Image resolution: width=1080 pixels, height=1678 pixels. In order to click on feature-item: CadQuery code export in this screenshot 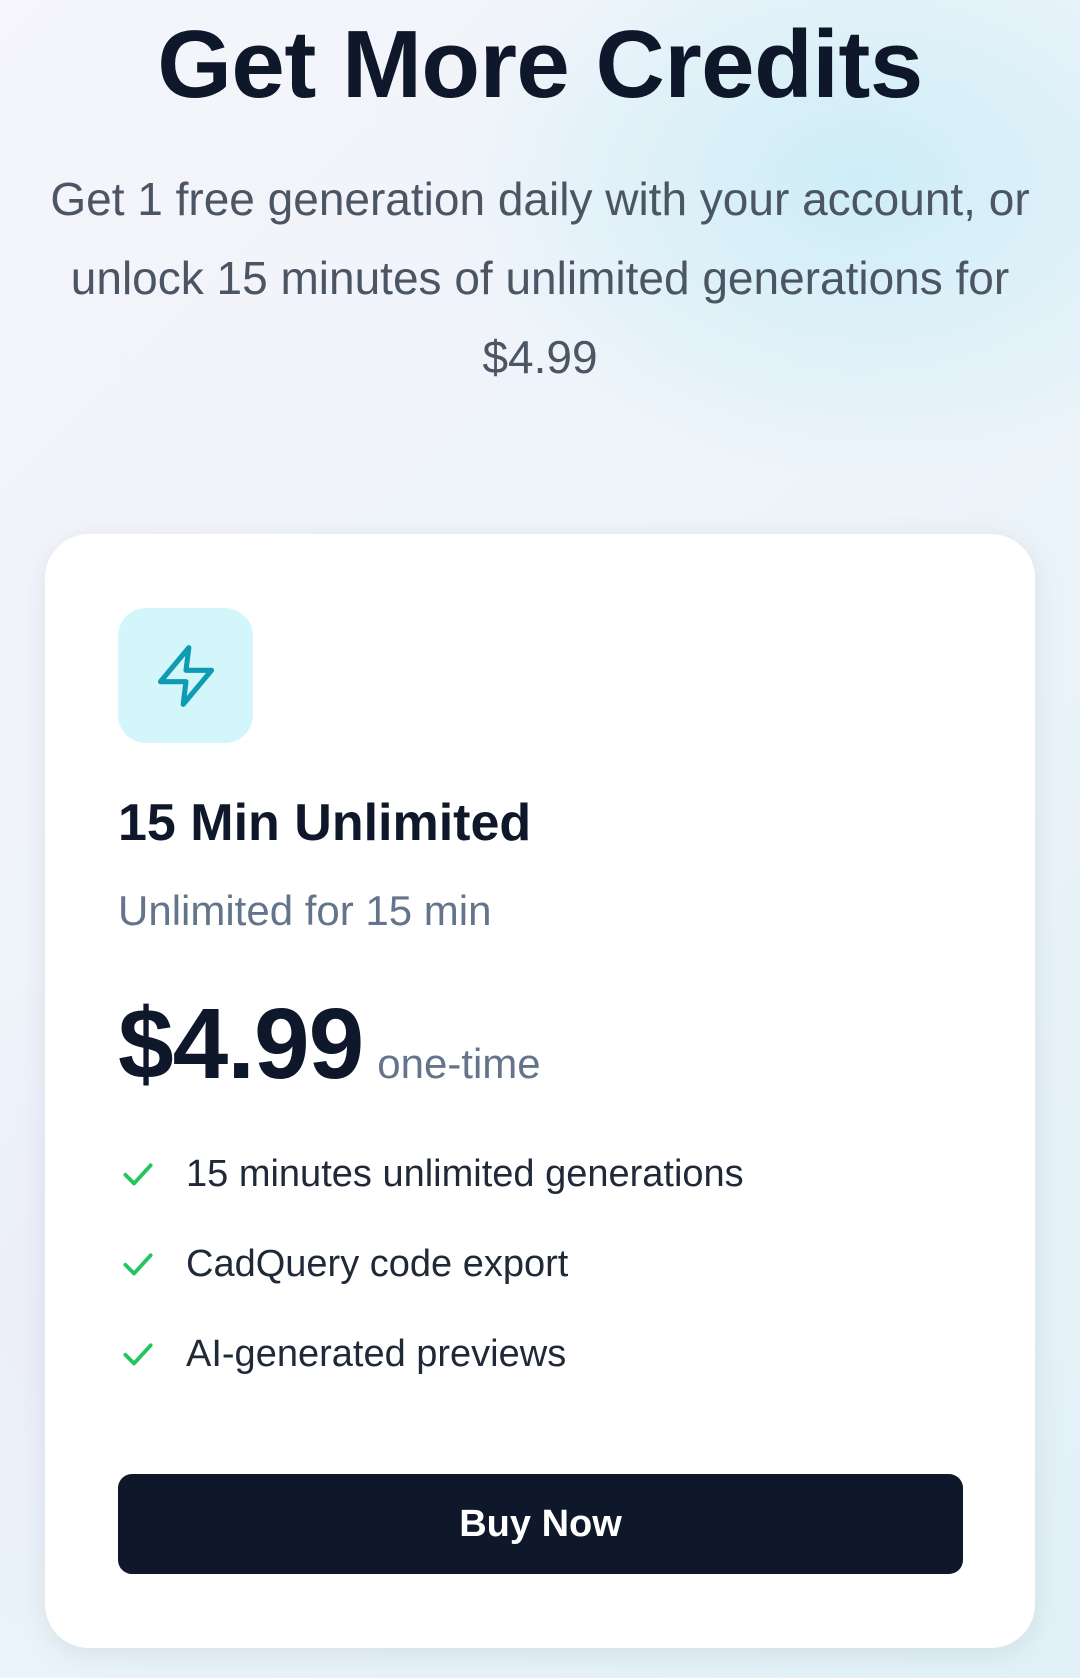, I will do `click(343, 1264)`.